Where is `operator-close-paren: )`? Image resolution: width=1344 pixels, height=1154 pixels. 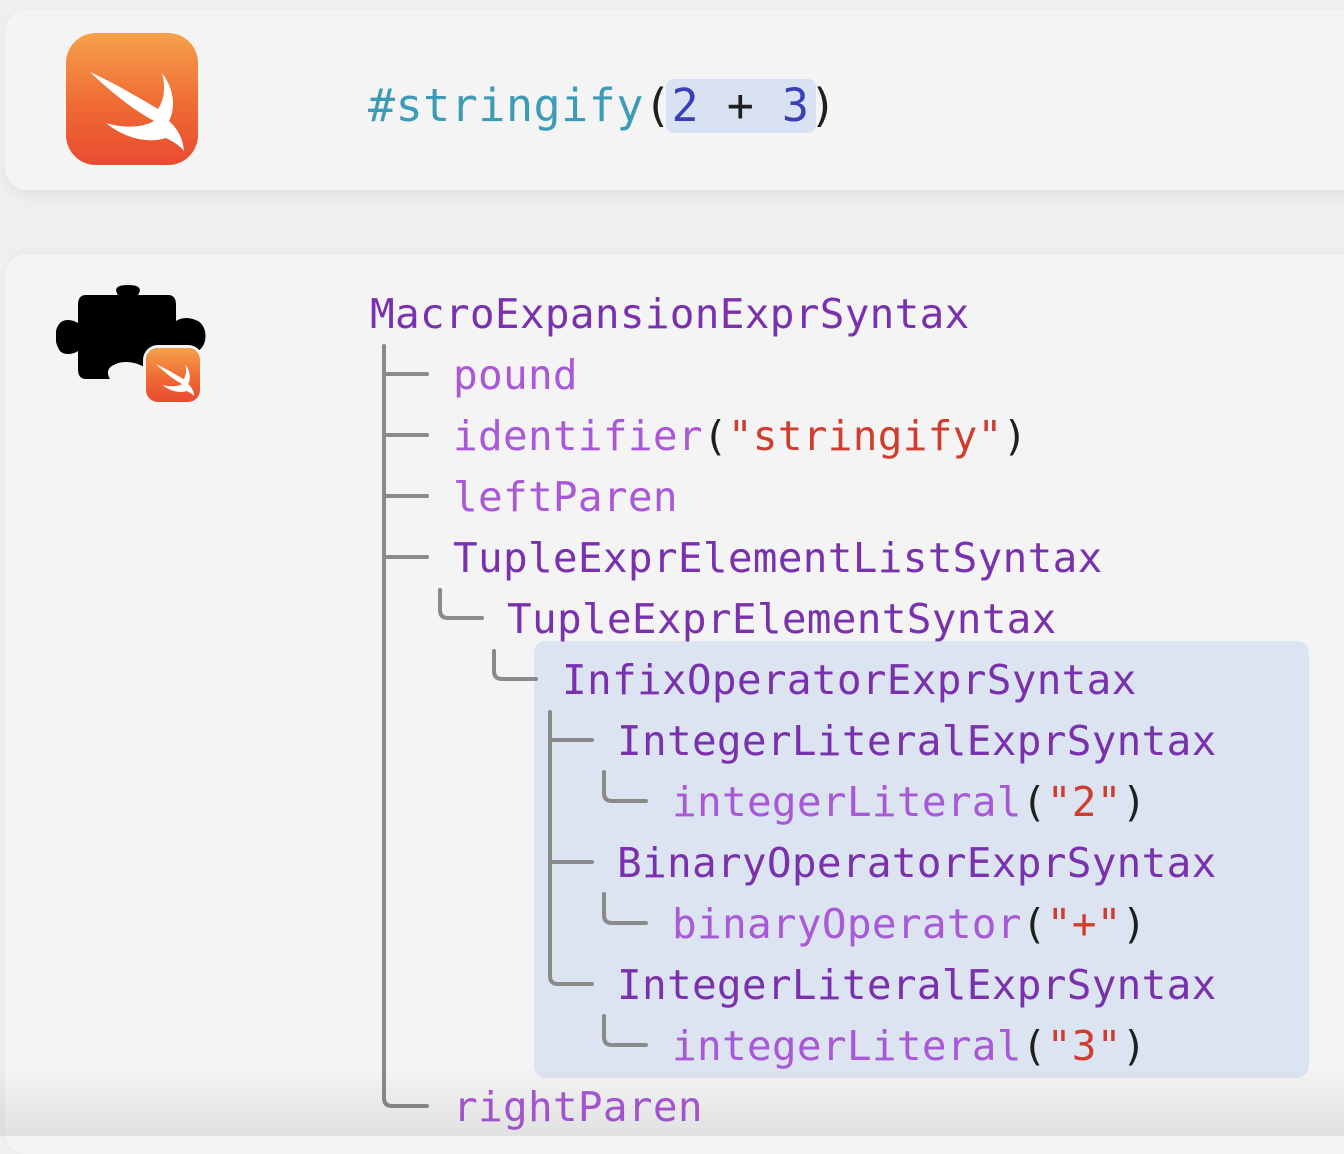
operator-close-paren: ) is located at coordinates (1134, 924).